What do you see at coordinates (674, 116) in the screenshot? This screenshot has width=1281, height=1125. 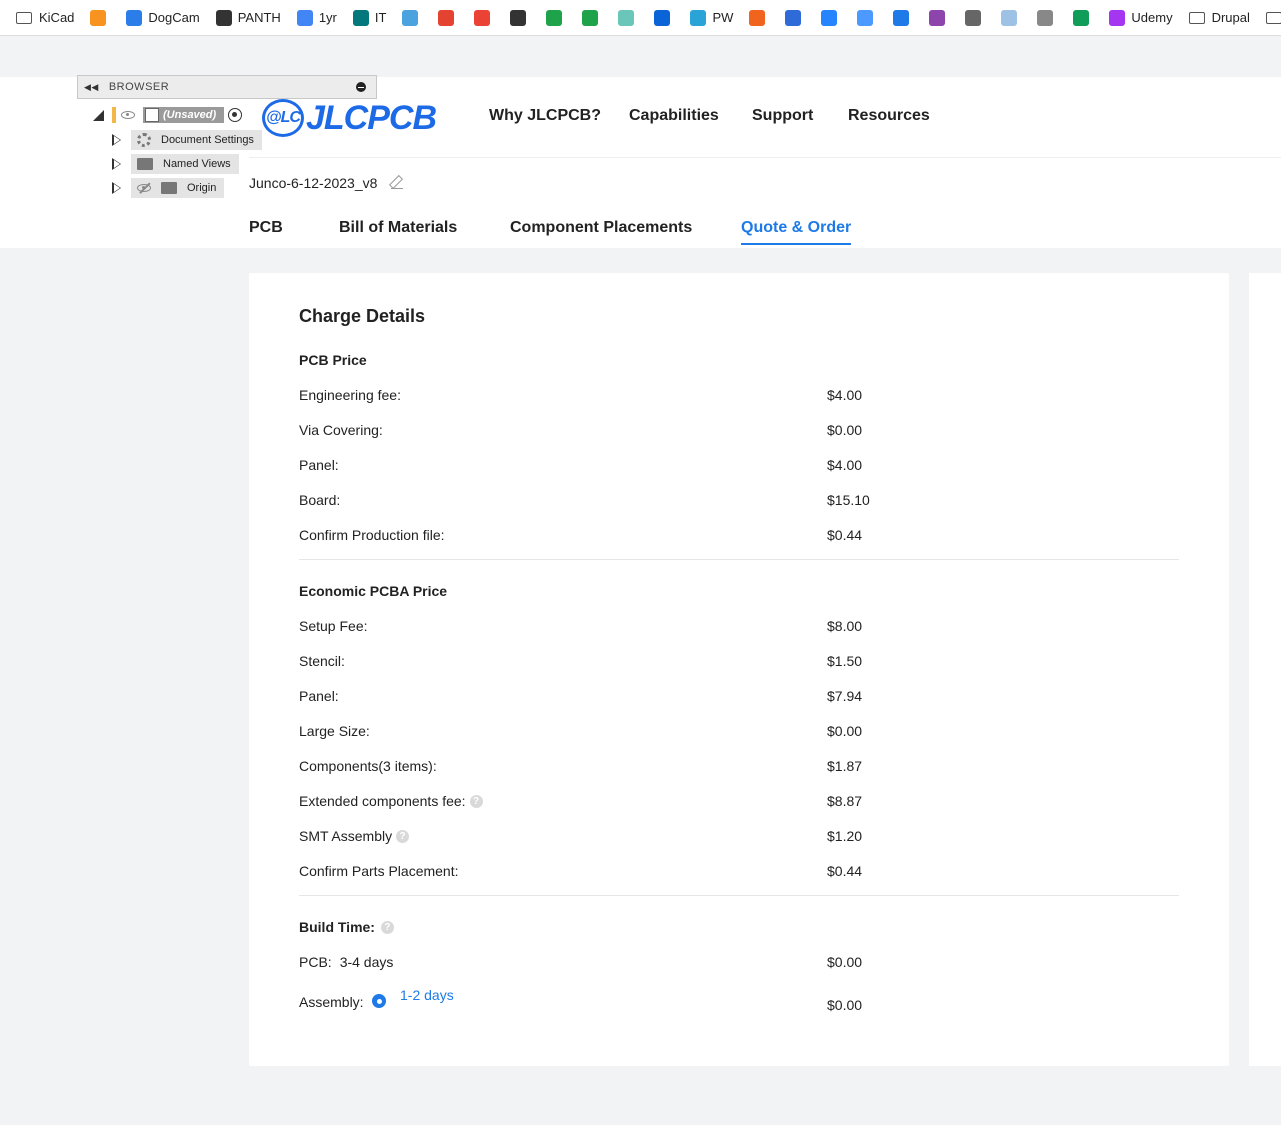 I see `nav-capabilities: Capabilities` at bounding box center [674, 116].